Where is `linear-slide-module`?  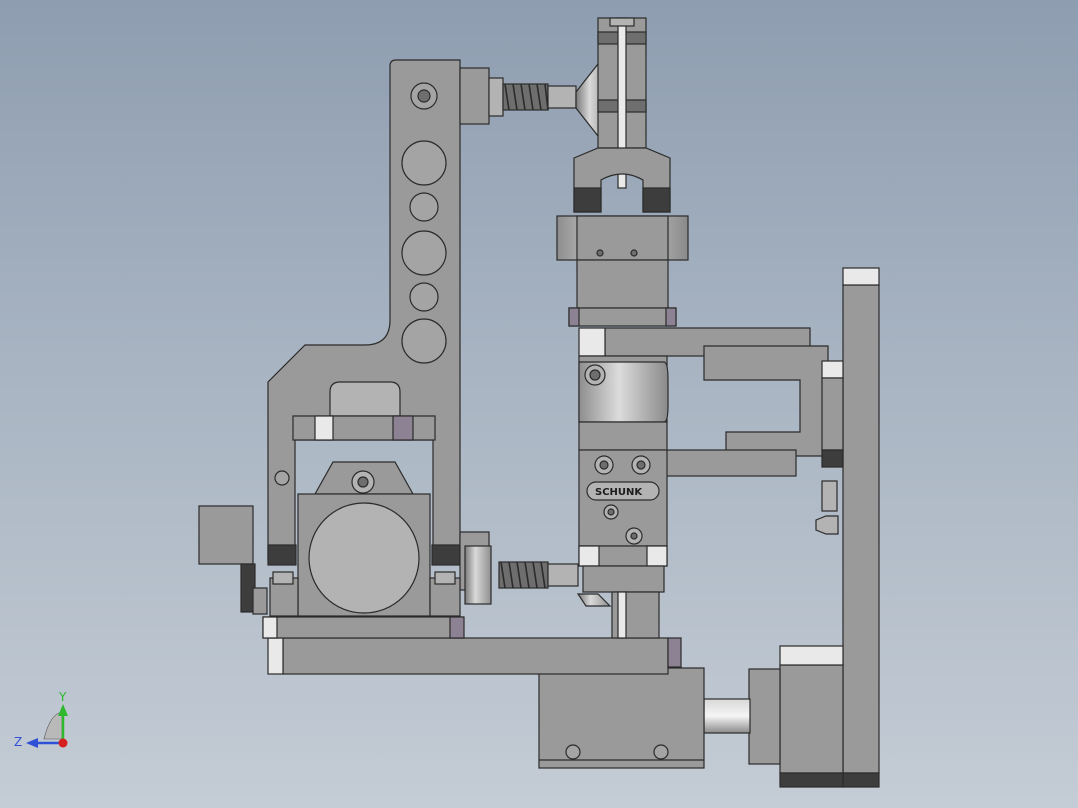 linear-slide-module is located at coordinates (621, 718).